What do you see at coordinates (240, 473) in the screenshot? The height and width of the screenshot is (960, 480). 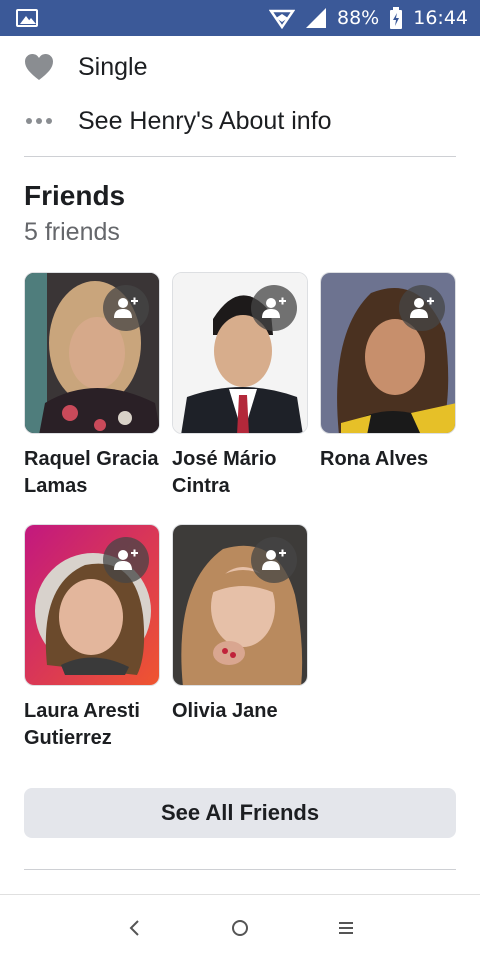 I see `friend-name: José Mário Cintra` at bounding box center [240, 473].